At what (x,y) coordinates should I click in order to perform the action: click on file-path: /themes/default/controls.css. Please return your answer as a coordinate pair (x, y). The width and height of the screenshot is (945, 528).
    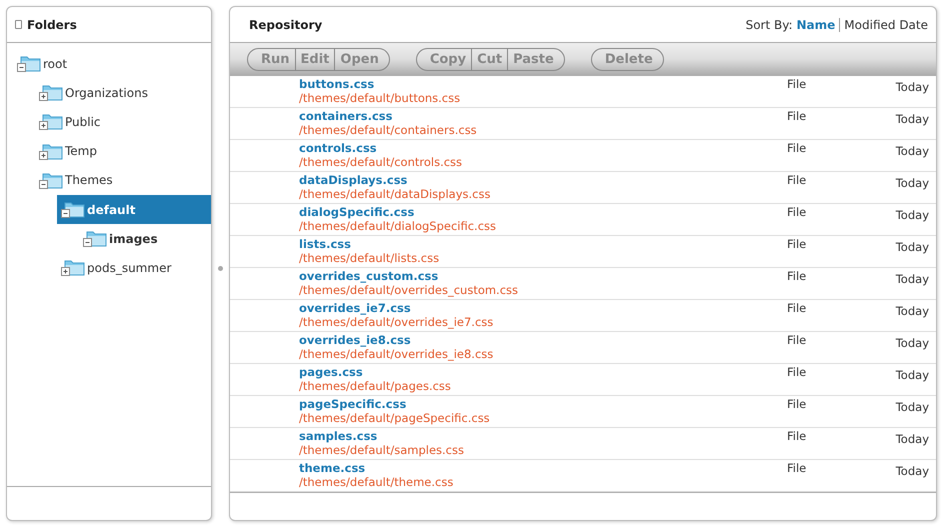
    Looking at the image, I should click on (381, 162).